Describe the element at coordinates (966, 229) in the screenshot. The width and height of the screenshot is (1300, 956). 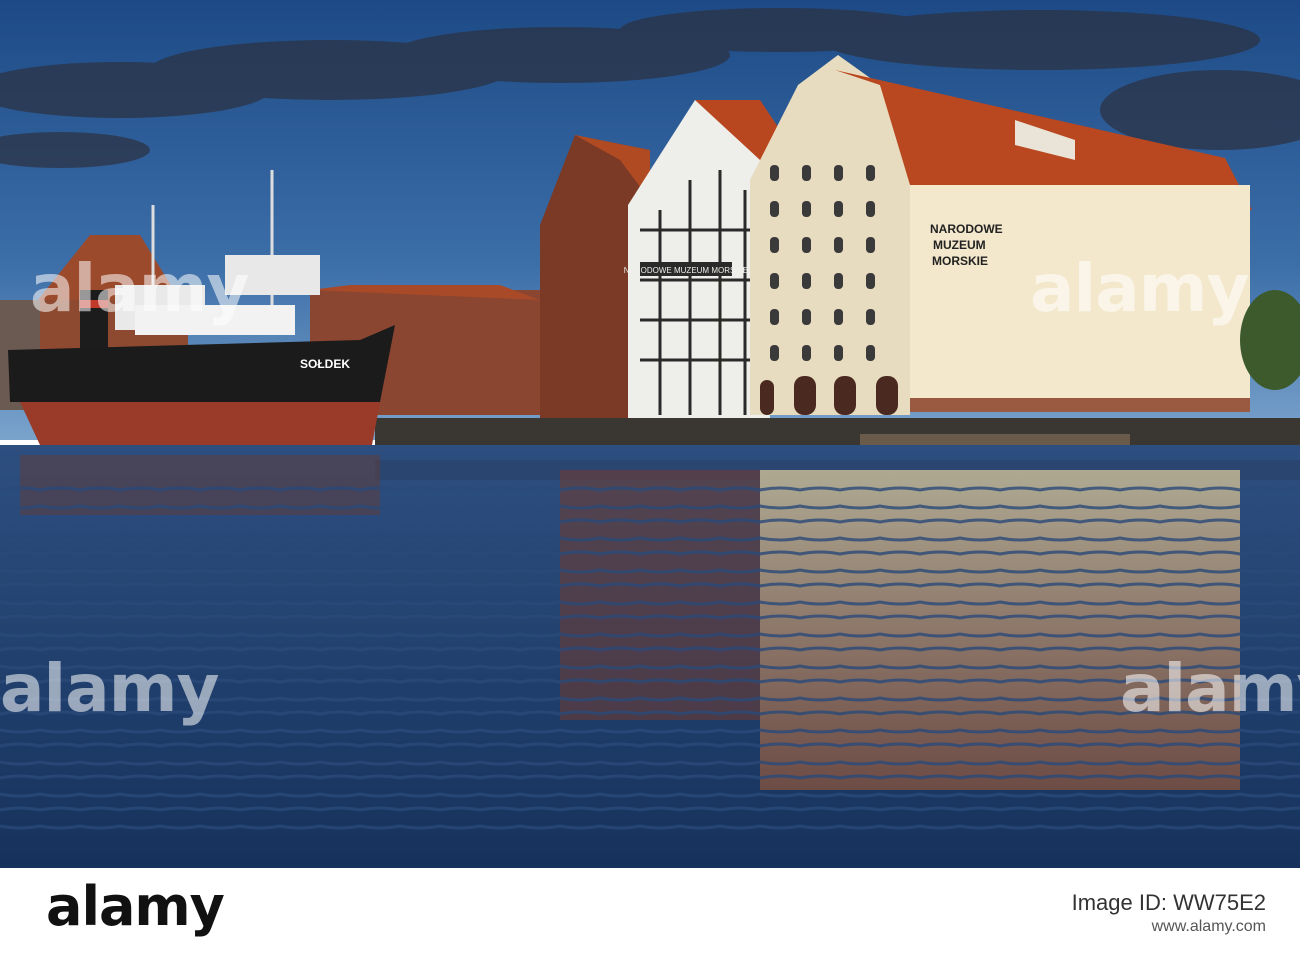
I see `museum-sign-line-1: NARODOWE` at that location.